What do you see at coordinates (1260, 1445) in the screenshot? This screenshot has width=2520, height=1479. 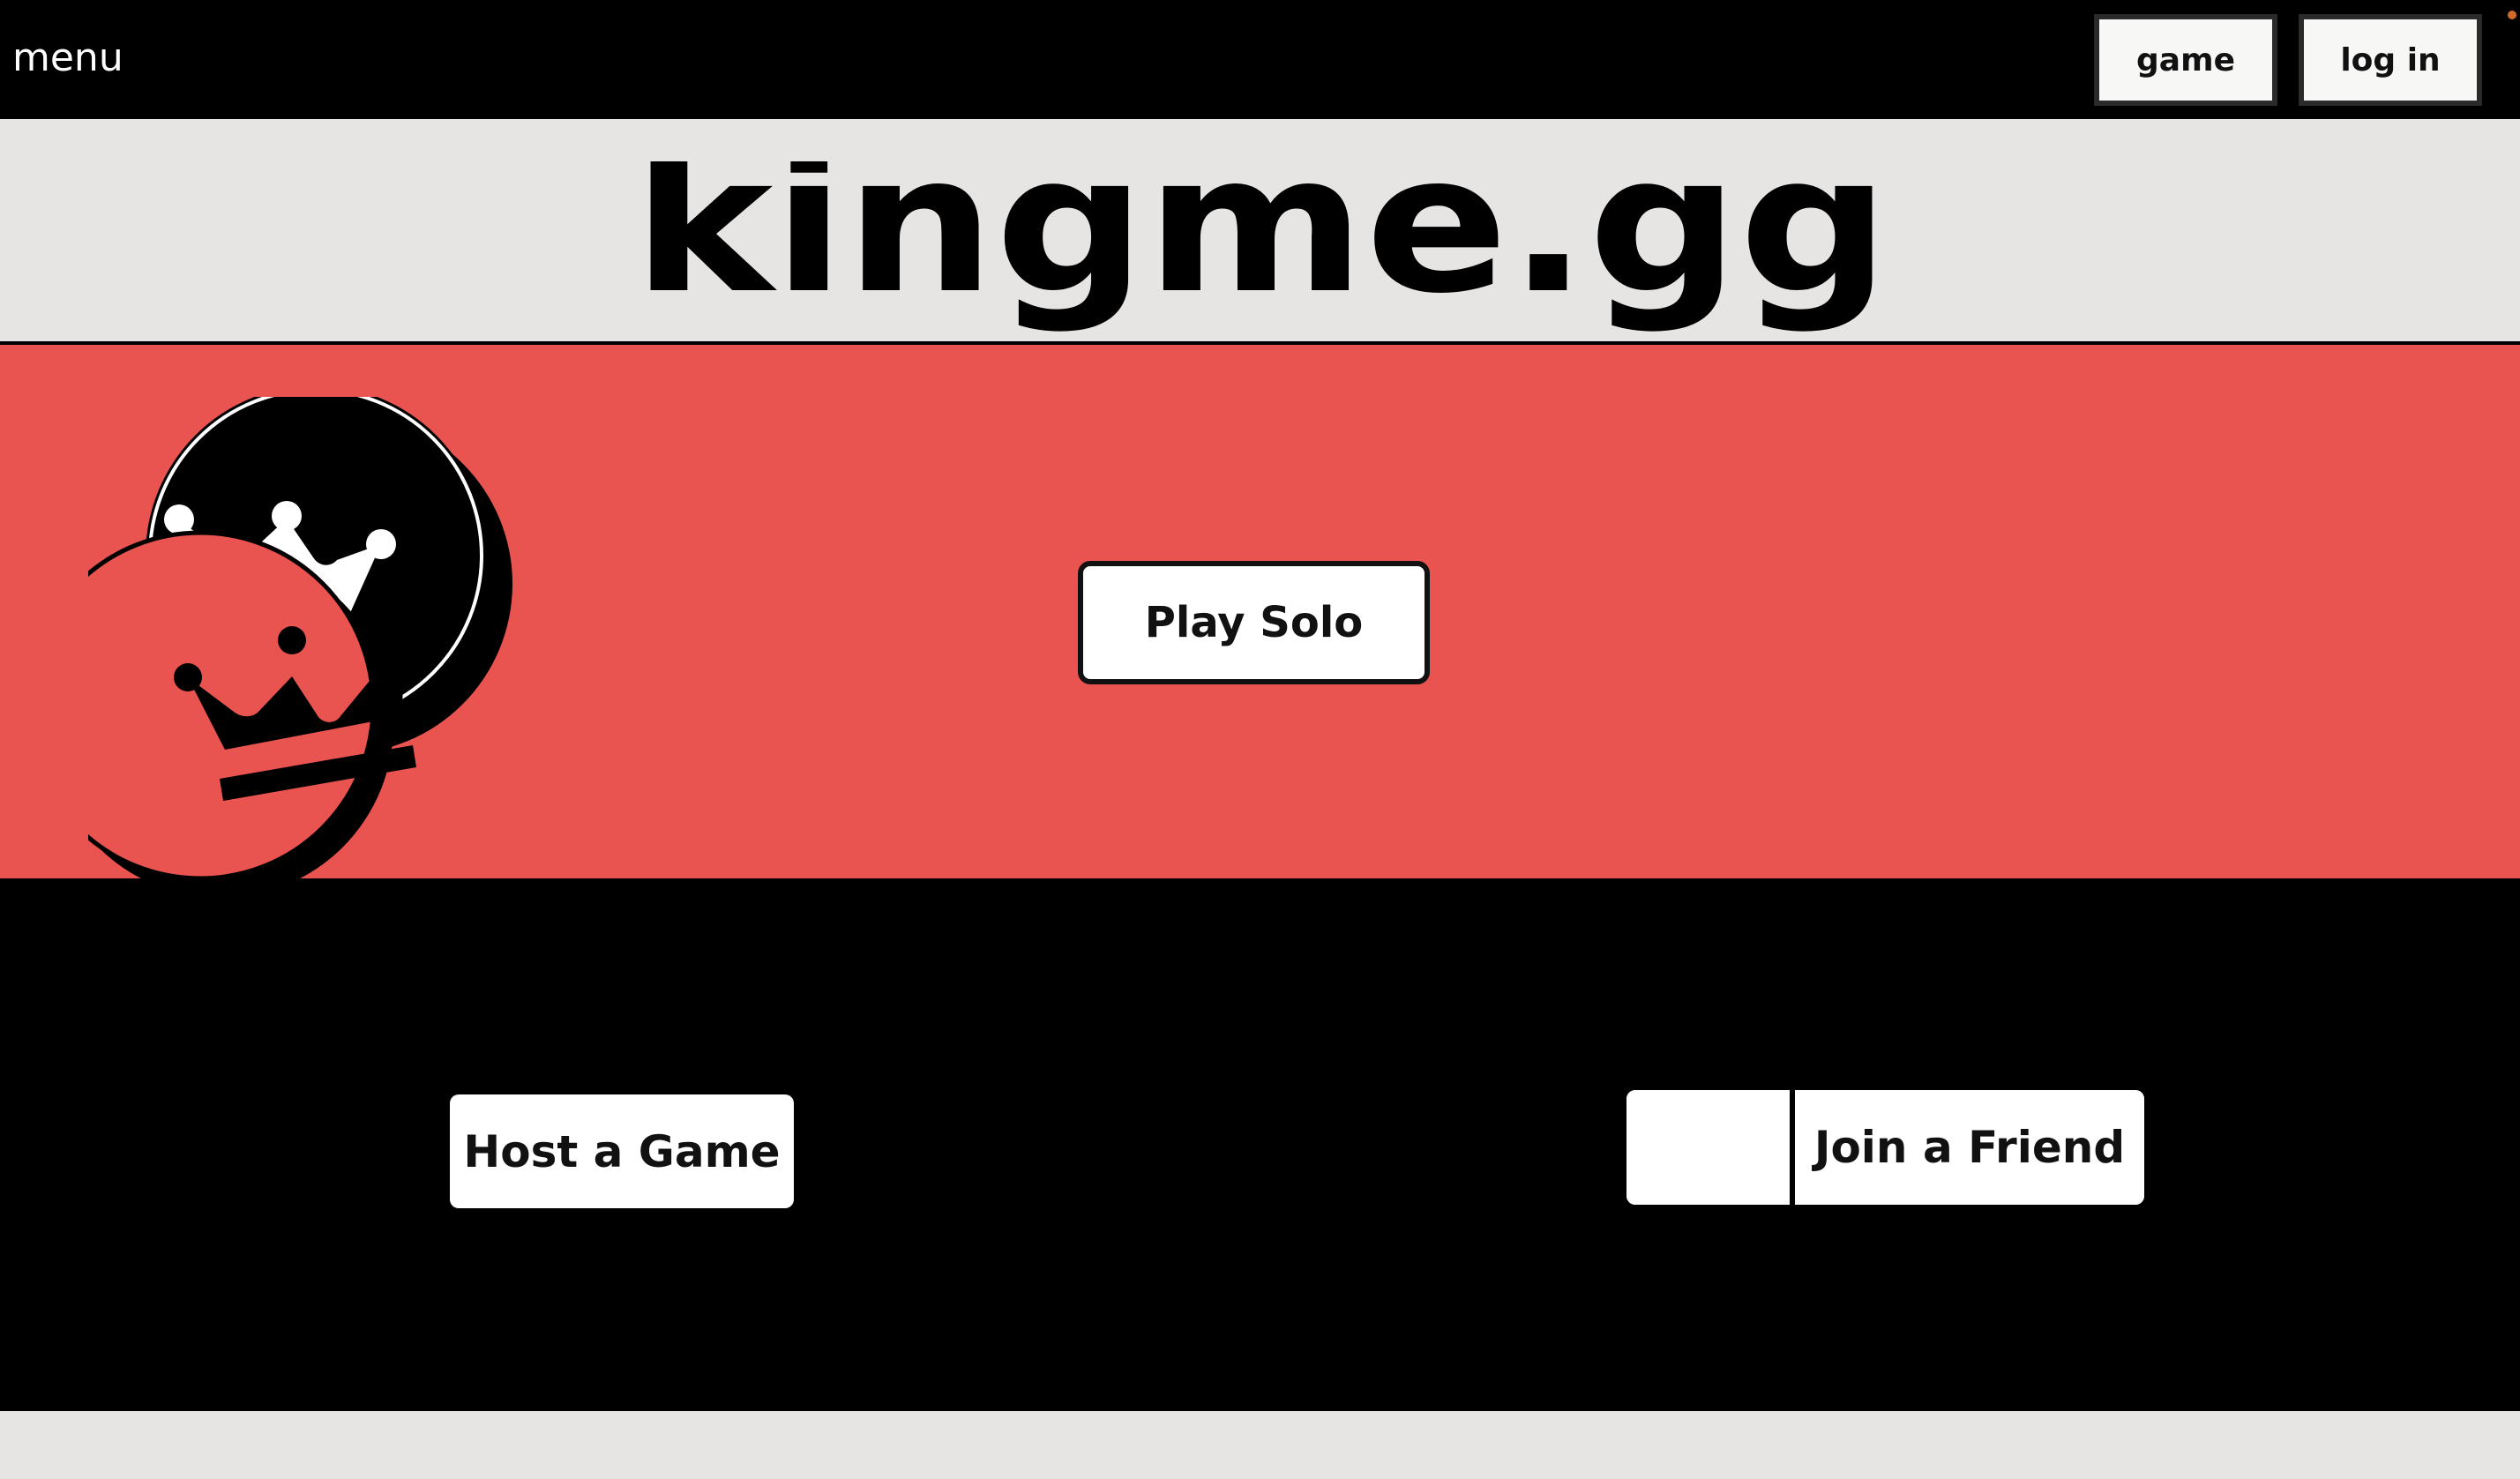 I see `footer-band` at bounding box center [1260, 1445].